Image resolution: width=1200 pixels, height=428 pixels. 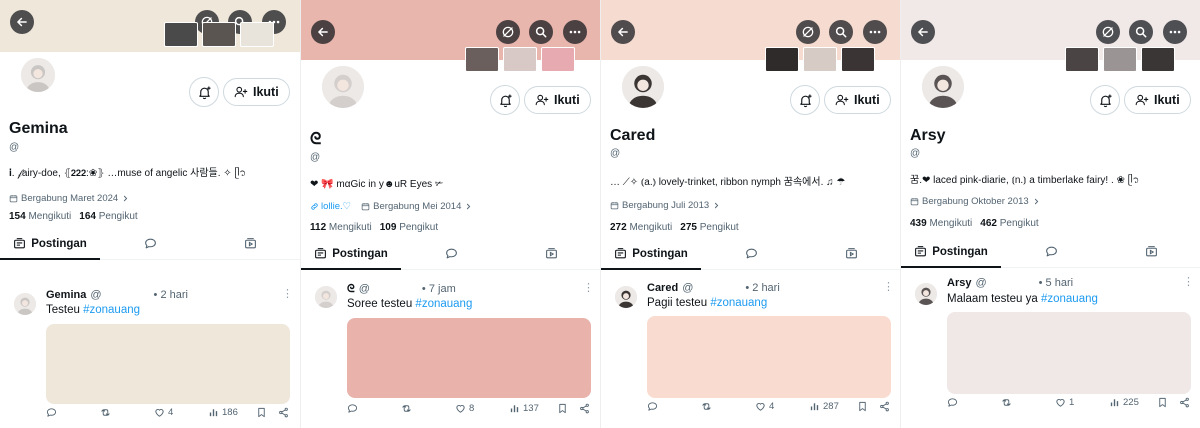 What do you see at coordinates (223, 412) in the screenshot?
I see `views-button: 186` at bounding box center [223, 412].